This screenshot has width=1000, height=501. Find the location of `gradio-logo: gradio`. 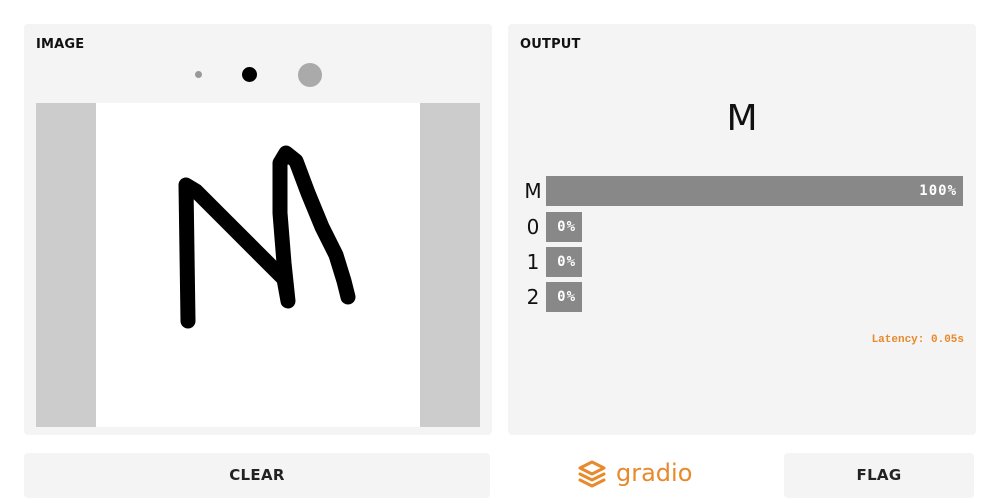

gradio-logo: gradio is located at coordinates (634, 473).